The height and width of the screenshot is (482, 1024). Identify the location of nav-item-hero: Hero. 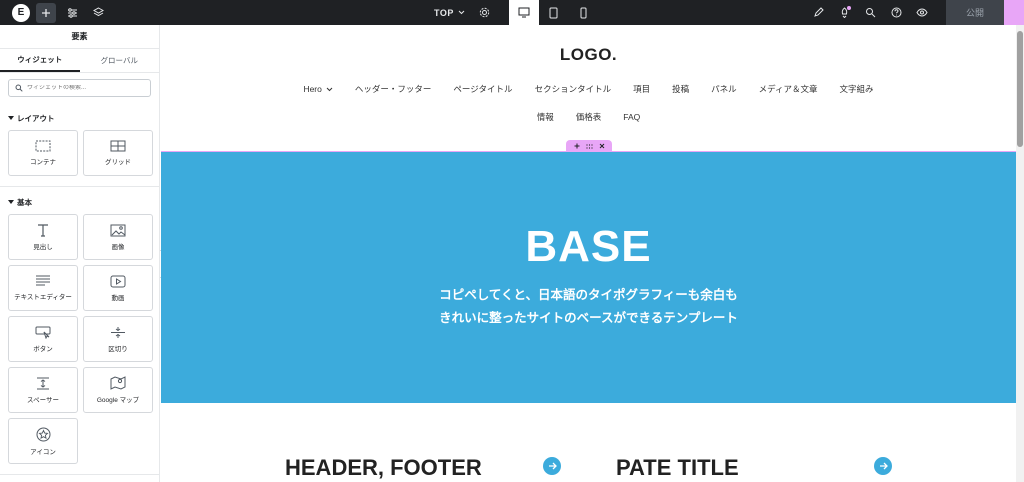
(317, 89).